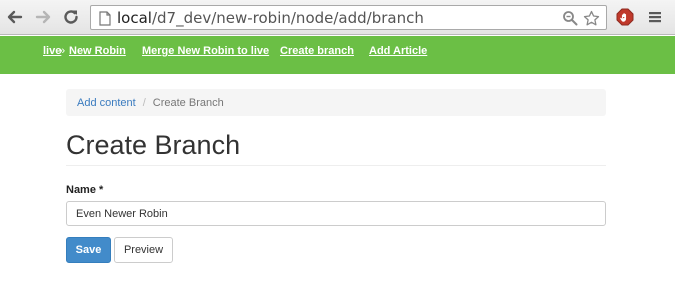  Describe the element at coordinates (97, 51) in the screenshot. I see `adminbar-current-site-link: New Robin` at that location.